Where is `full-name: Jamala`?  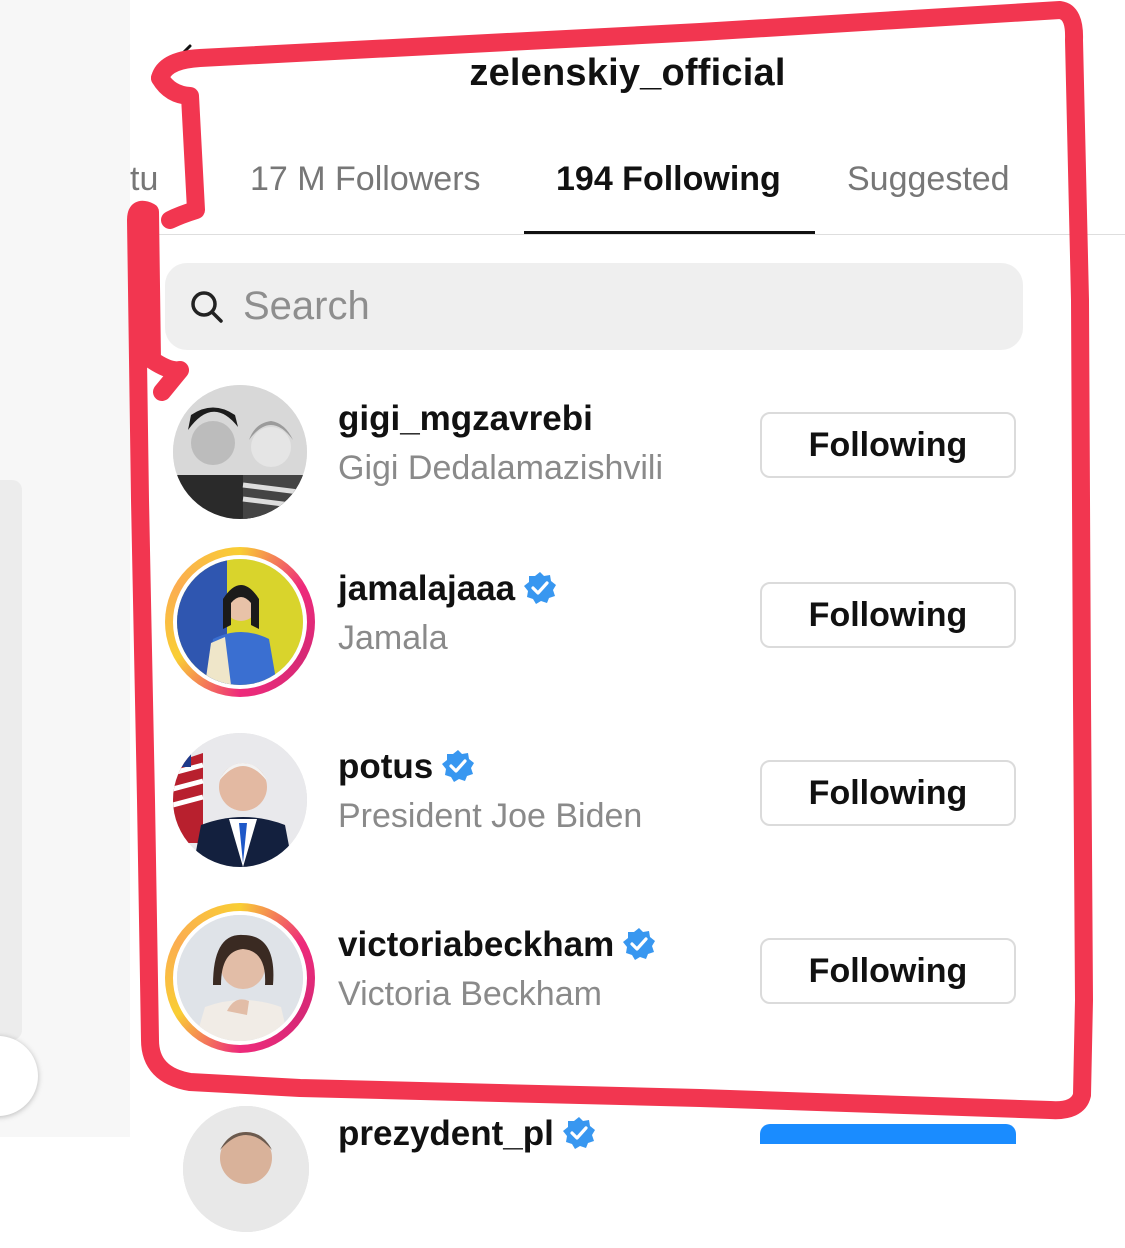
full-name: Jamala is located at coordinates (393, 638).